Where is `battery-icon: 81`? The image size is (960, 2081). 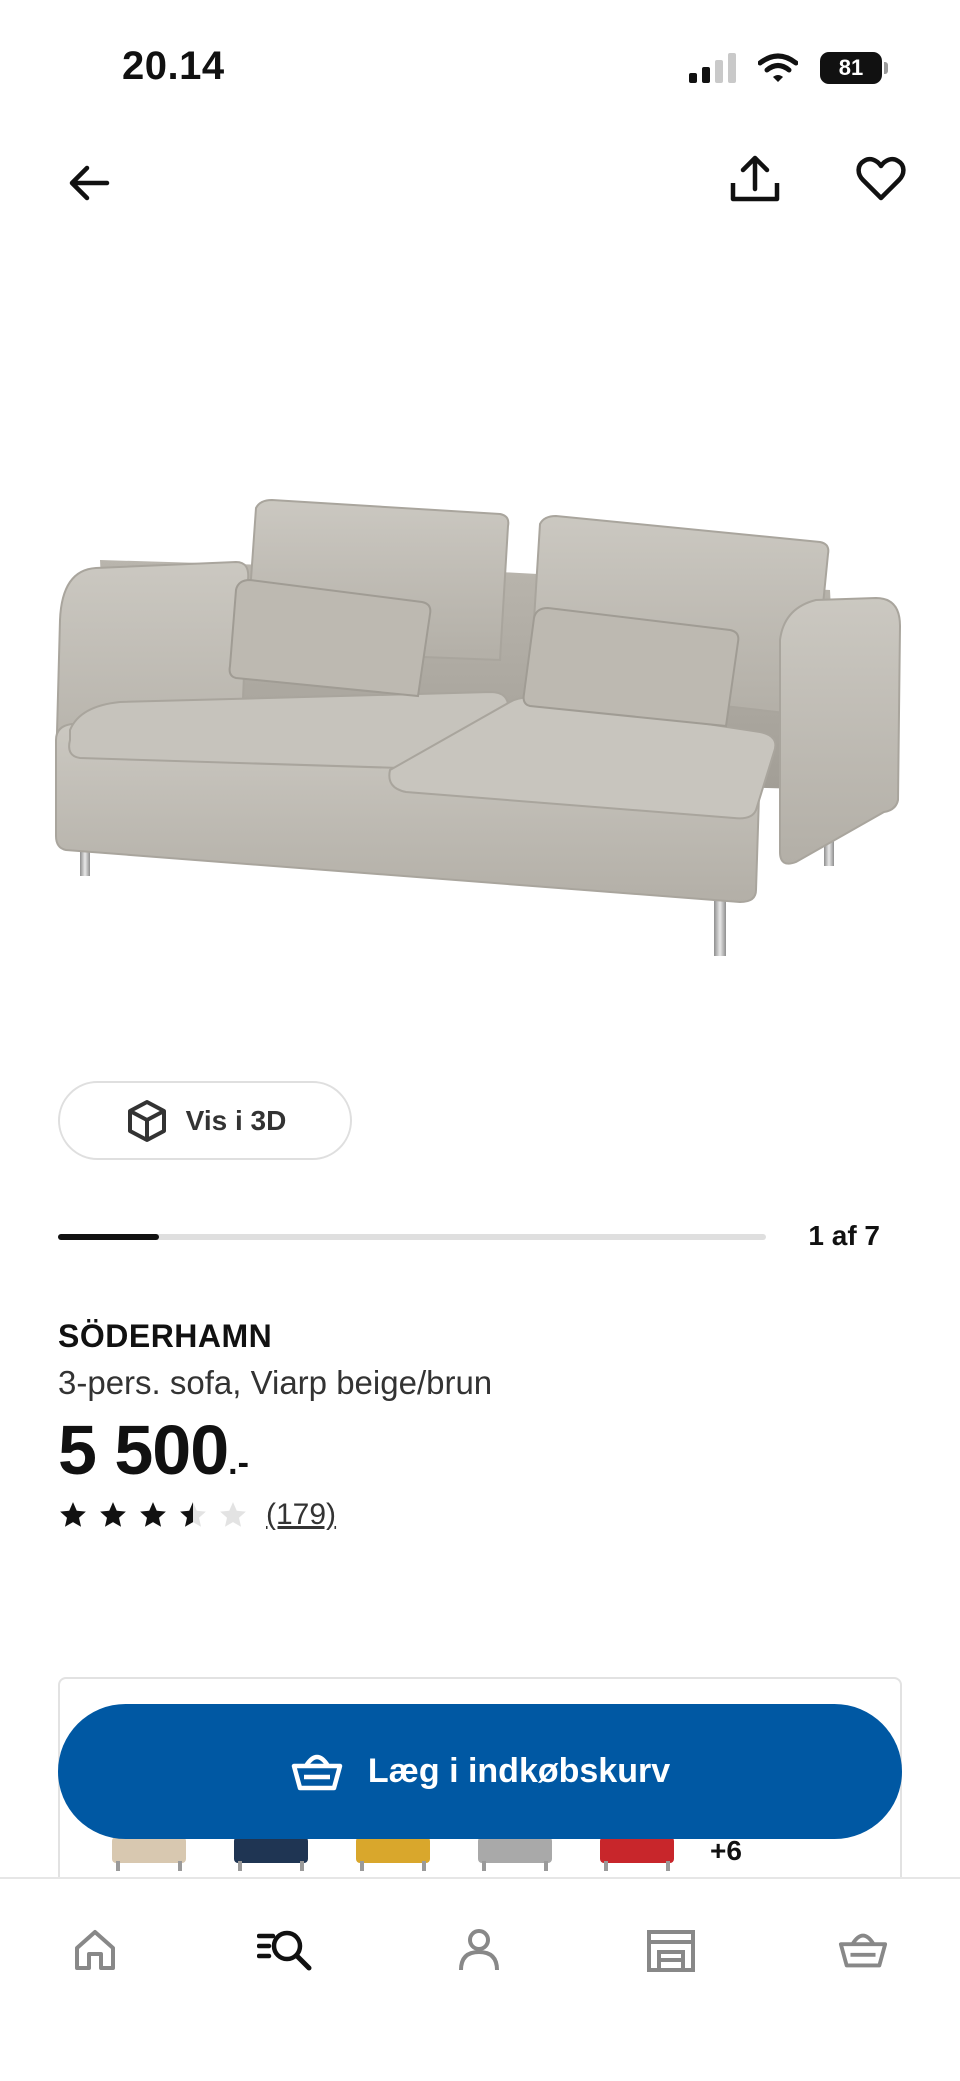
battery-icon: 81 is located at coordinates (854, 68).